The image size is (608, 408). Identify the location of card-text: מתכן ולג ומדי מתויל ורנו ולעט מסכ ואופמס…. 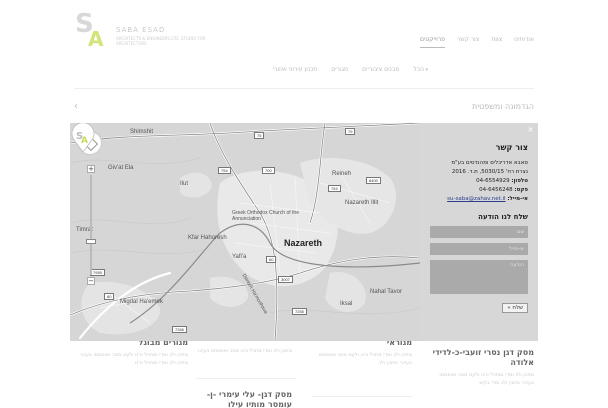
(365, 359).